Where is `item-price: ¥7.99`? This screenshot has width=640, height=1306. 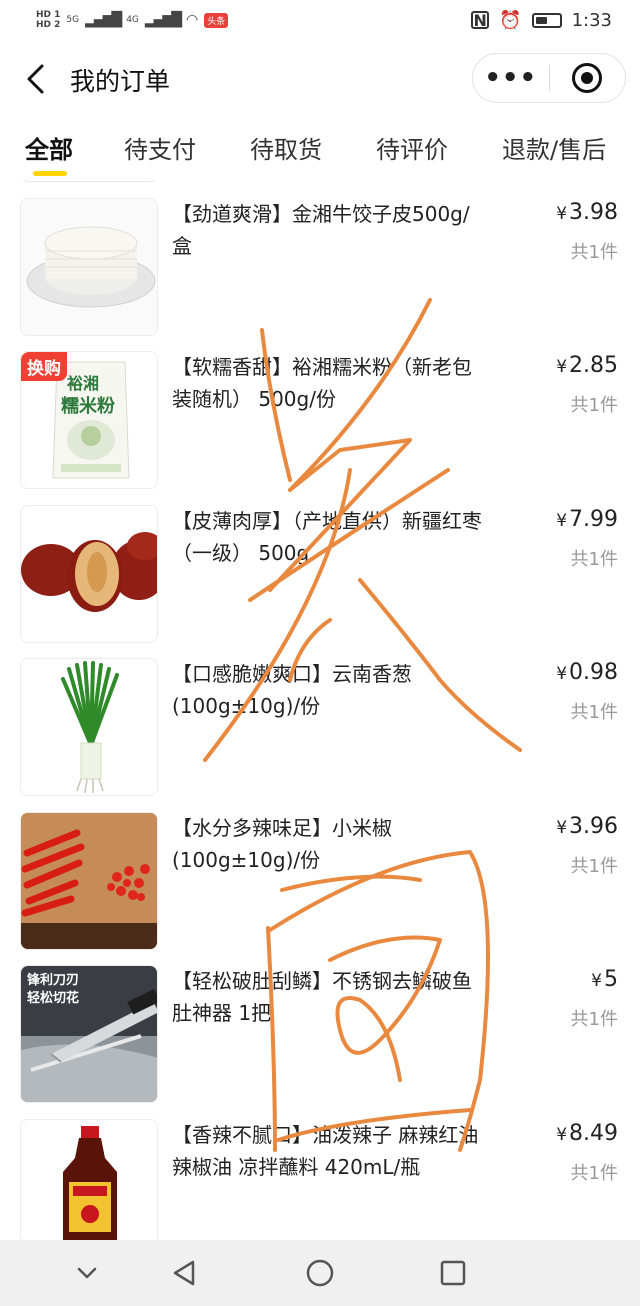
item-price: ¥7.99 is located at coordinates (587, 519).